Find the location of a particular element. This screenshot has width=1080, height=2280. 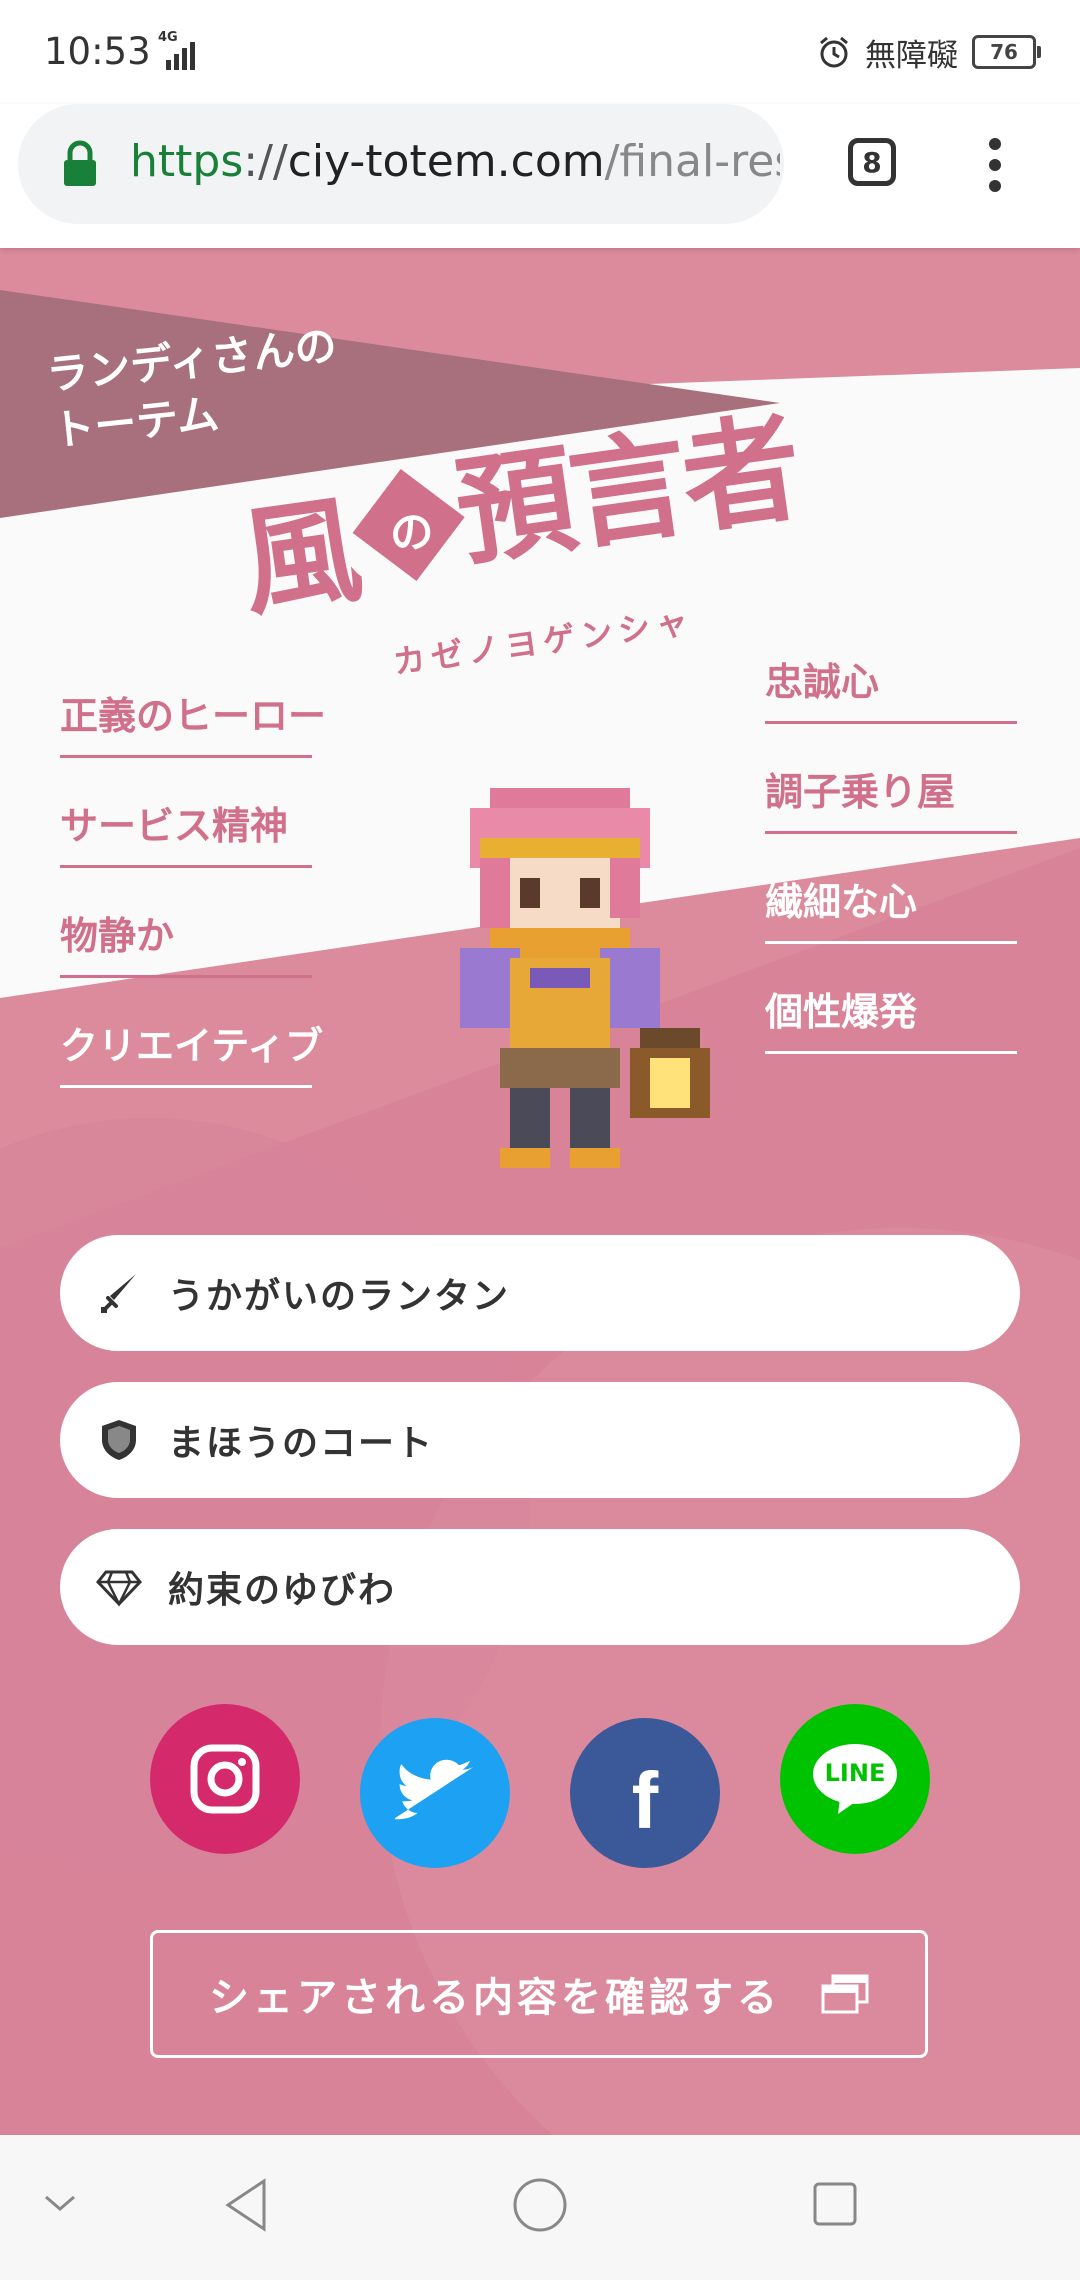

item-button-ring: 約束のゆびわ is located at coordinates (540, 1587).